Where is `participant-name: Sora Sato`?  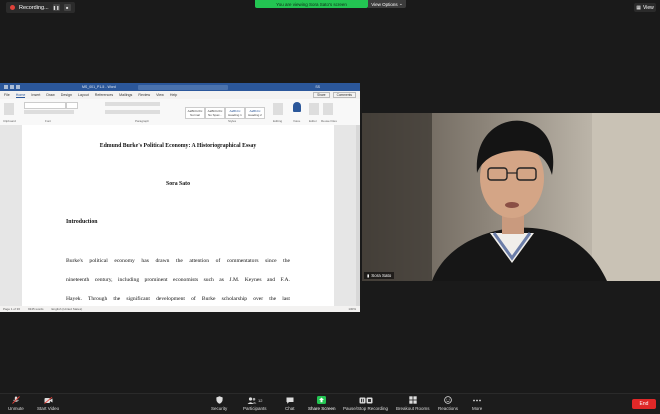 participant-name: Sora Sato is located at coordinates (381, 275).